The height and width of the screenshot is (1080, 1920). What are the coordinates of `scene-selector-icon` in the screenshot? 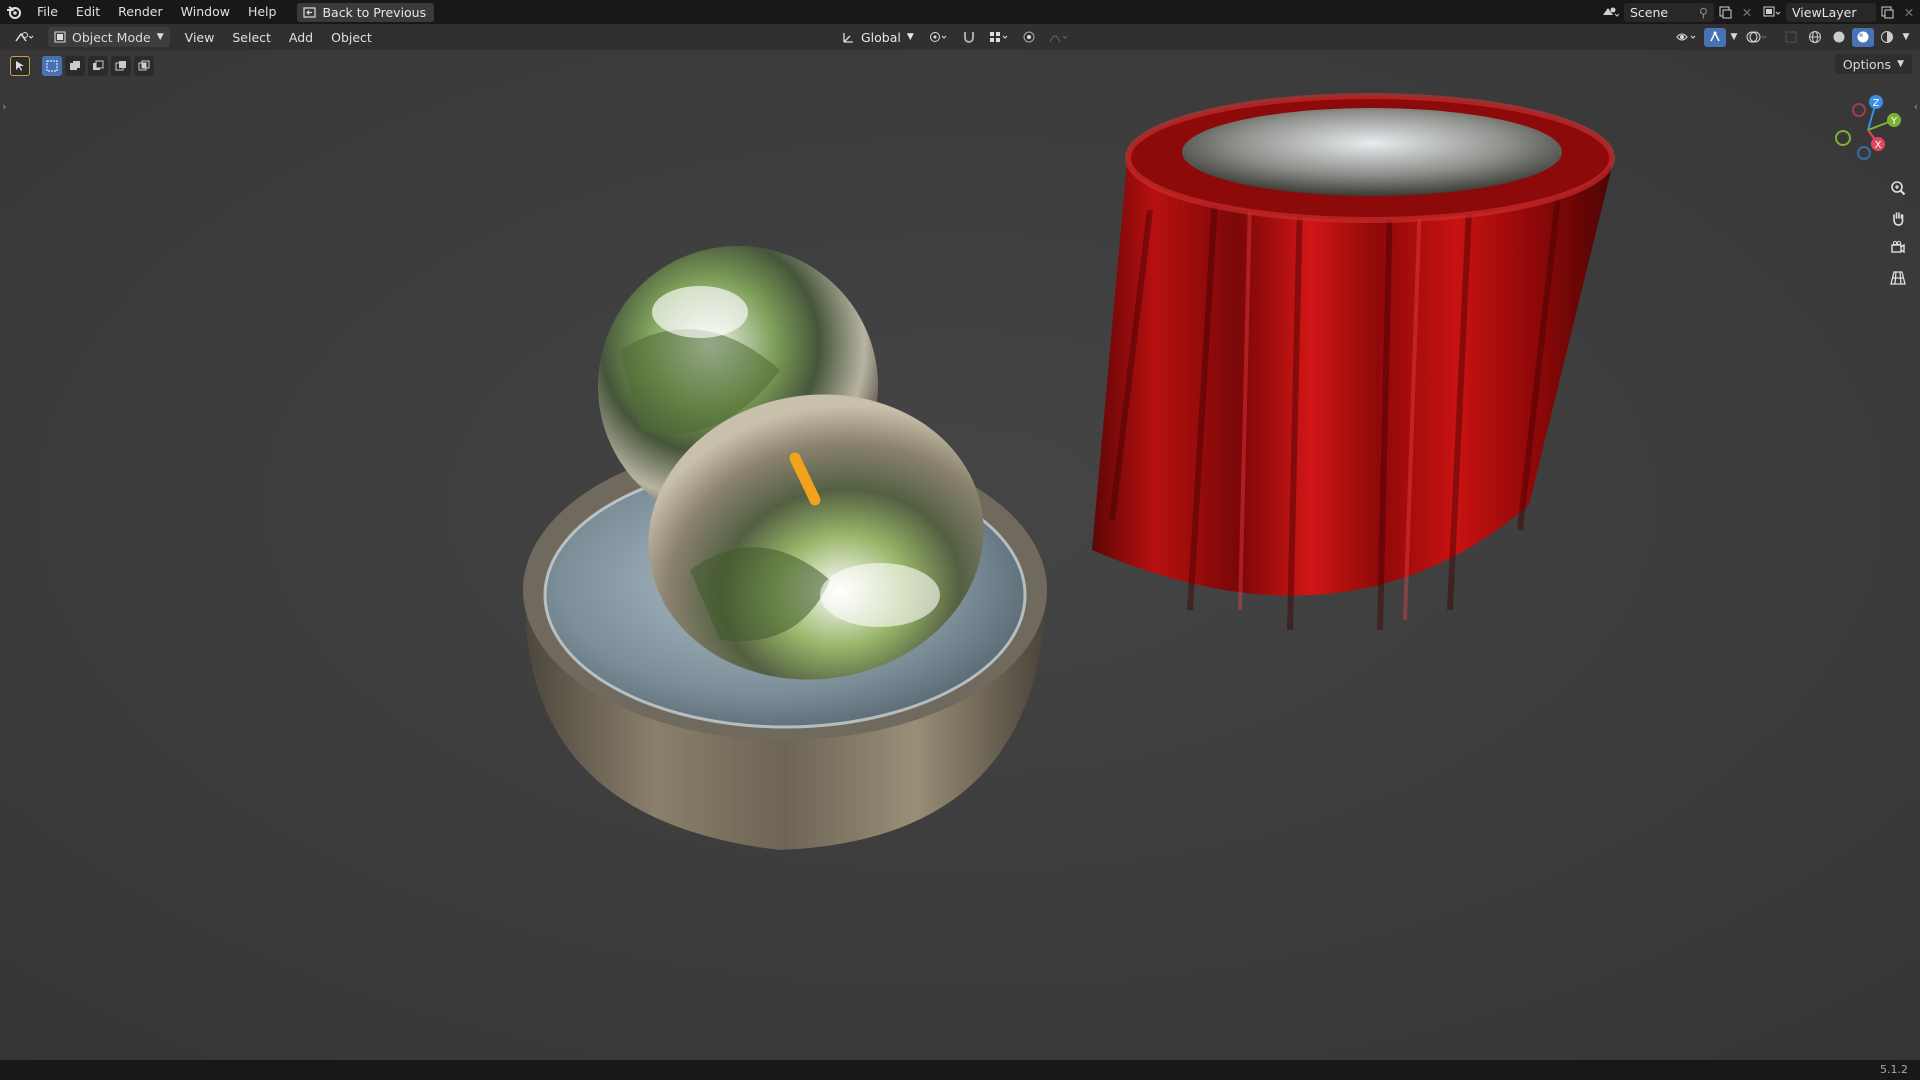 It's located at (1610, 12).